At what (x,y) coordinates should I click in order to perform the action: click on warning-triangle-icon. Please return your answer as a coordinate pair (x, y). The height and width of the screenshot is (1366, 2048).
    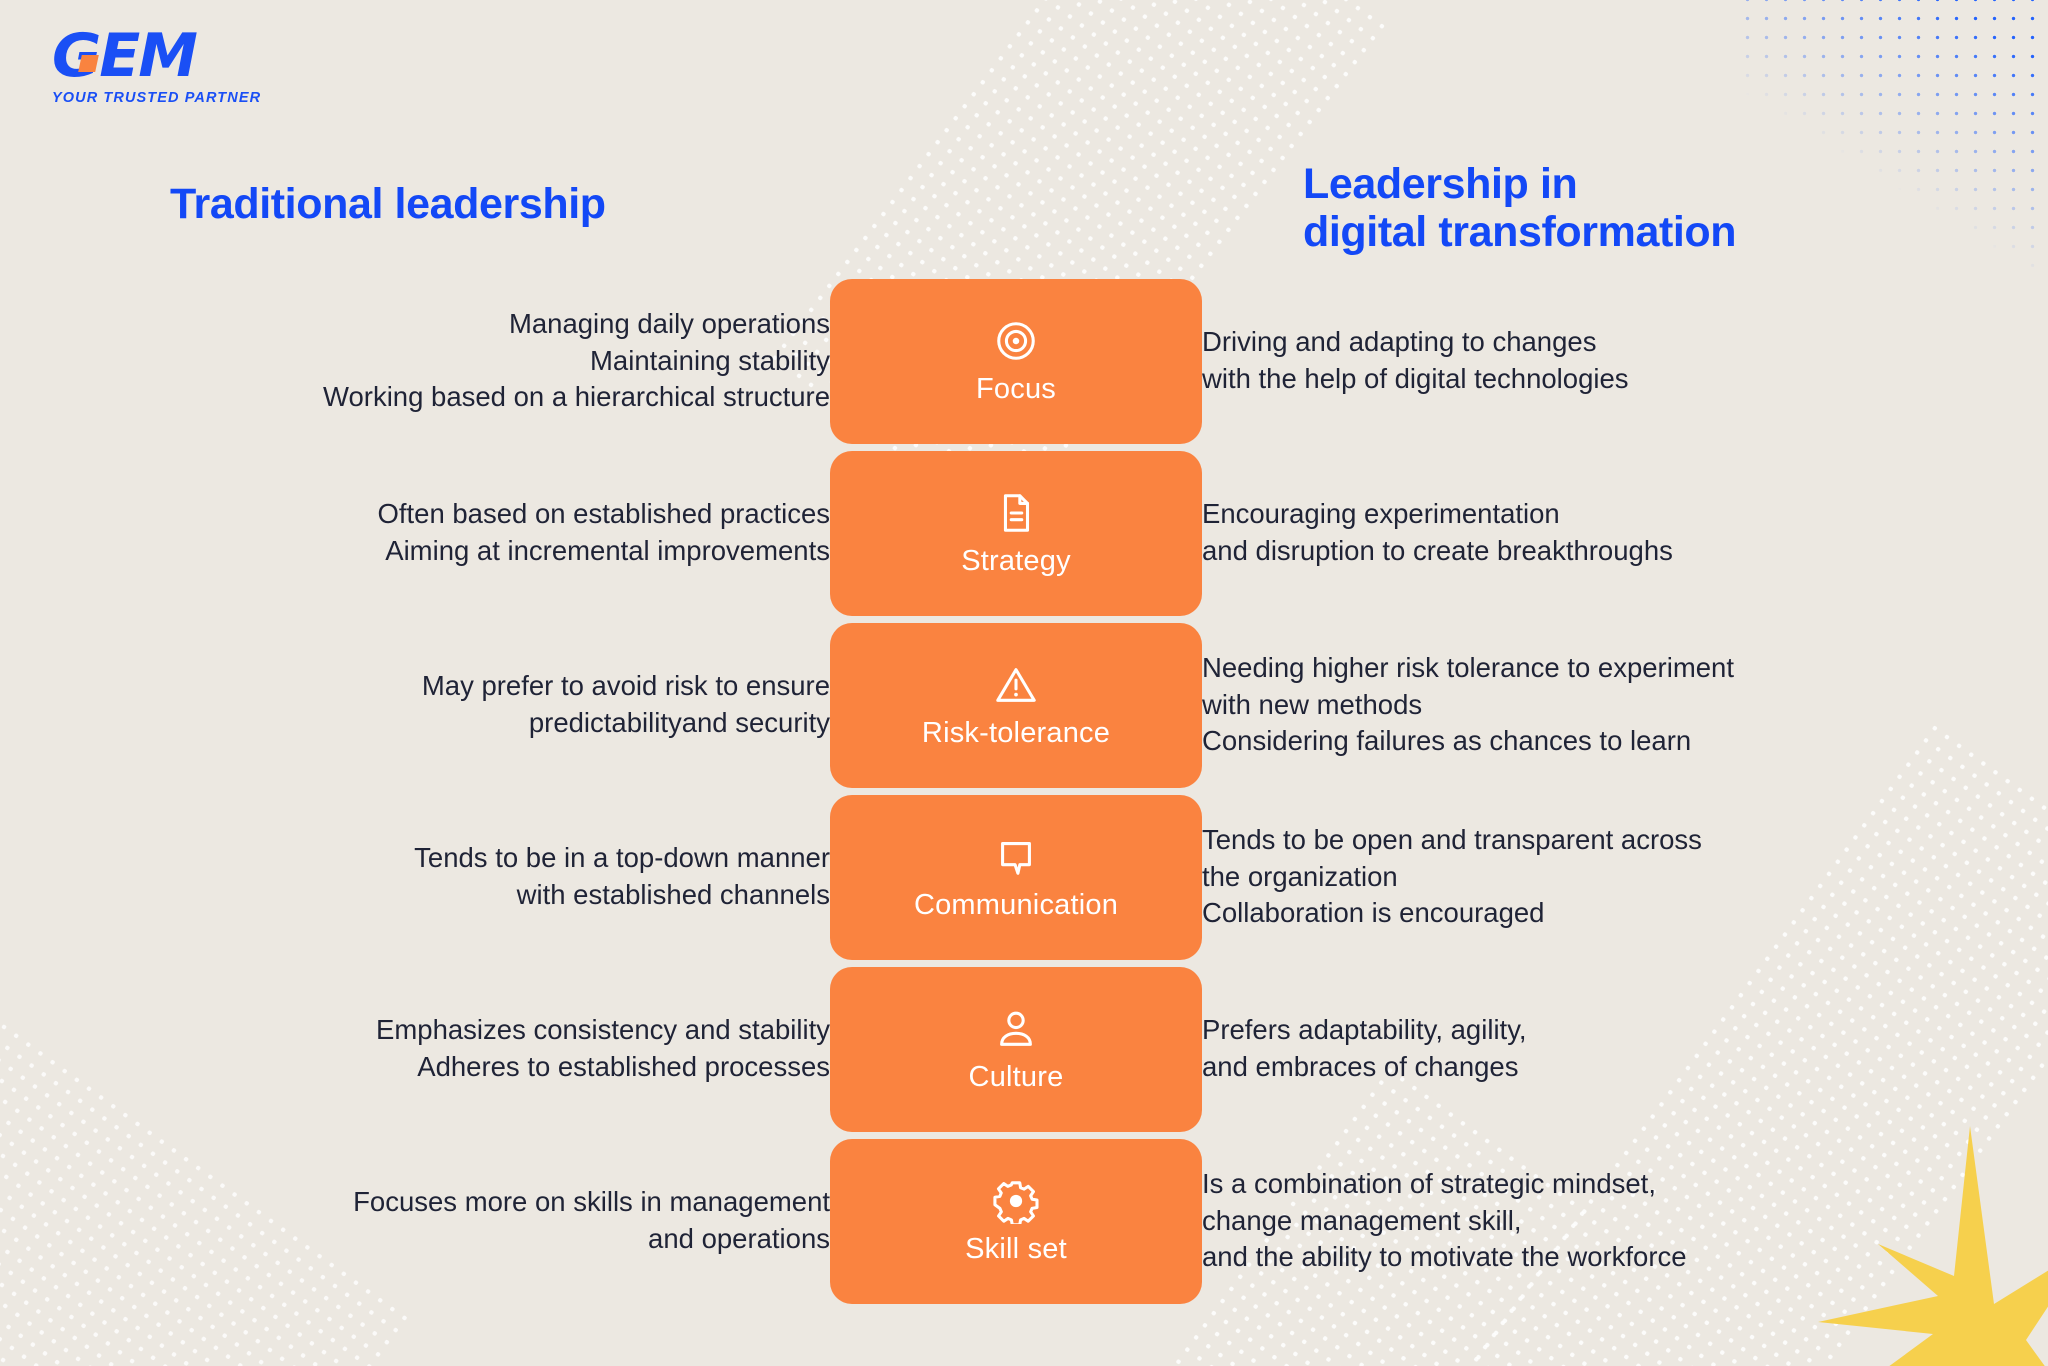
    Looking at the image, I should click on (1016, 685).